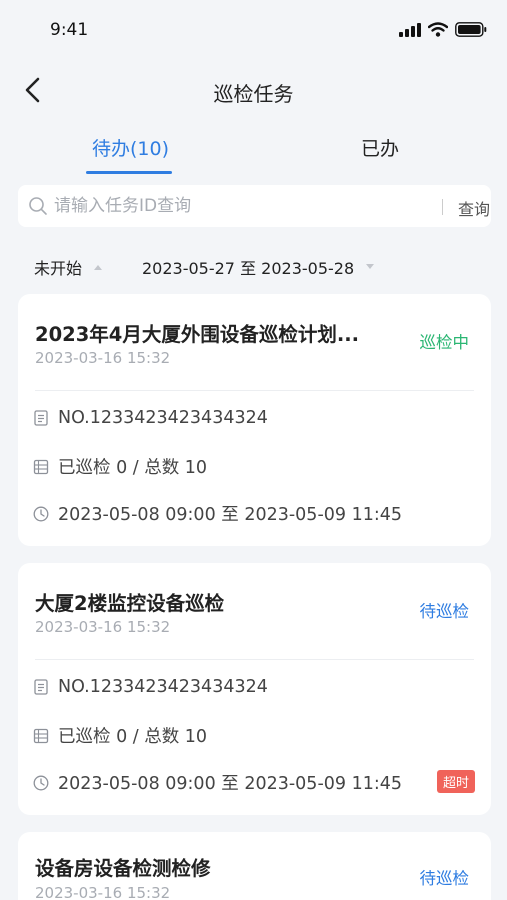  I want to click on date-range-filter: 2023-05-27 至 2023-05-28, so click(258, 267).